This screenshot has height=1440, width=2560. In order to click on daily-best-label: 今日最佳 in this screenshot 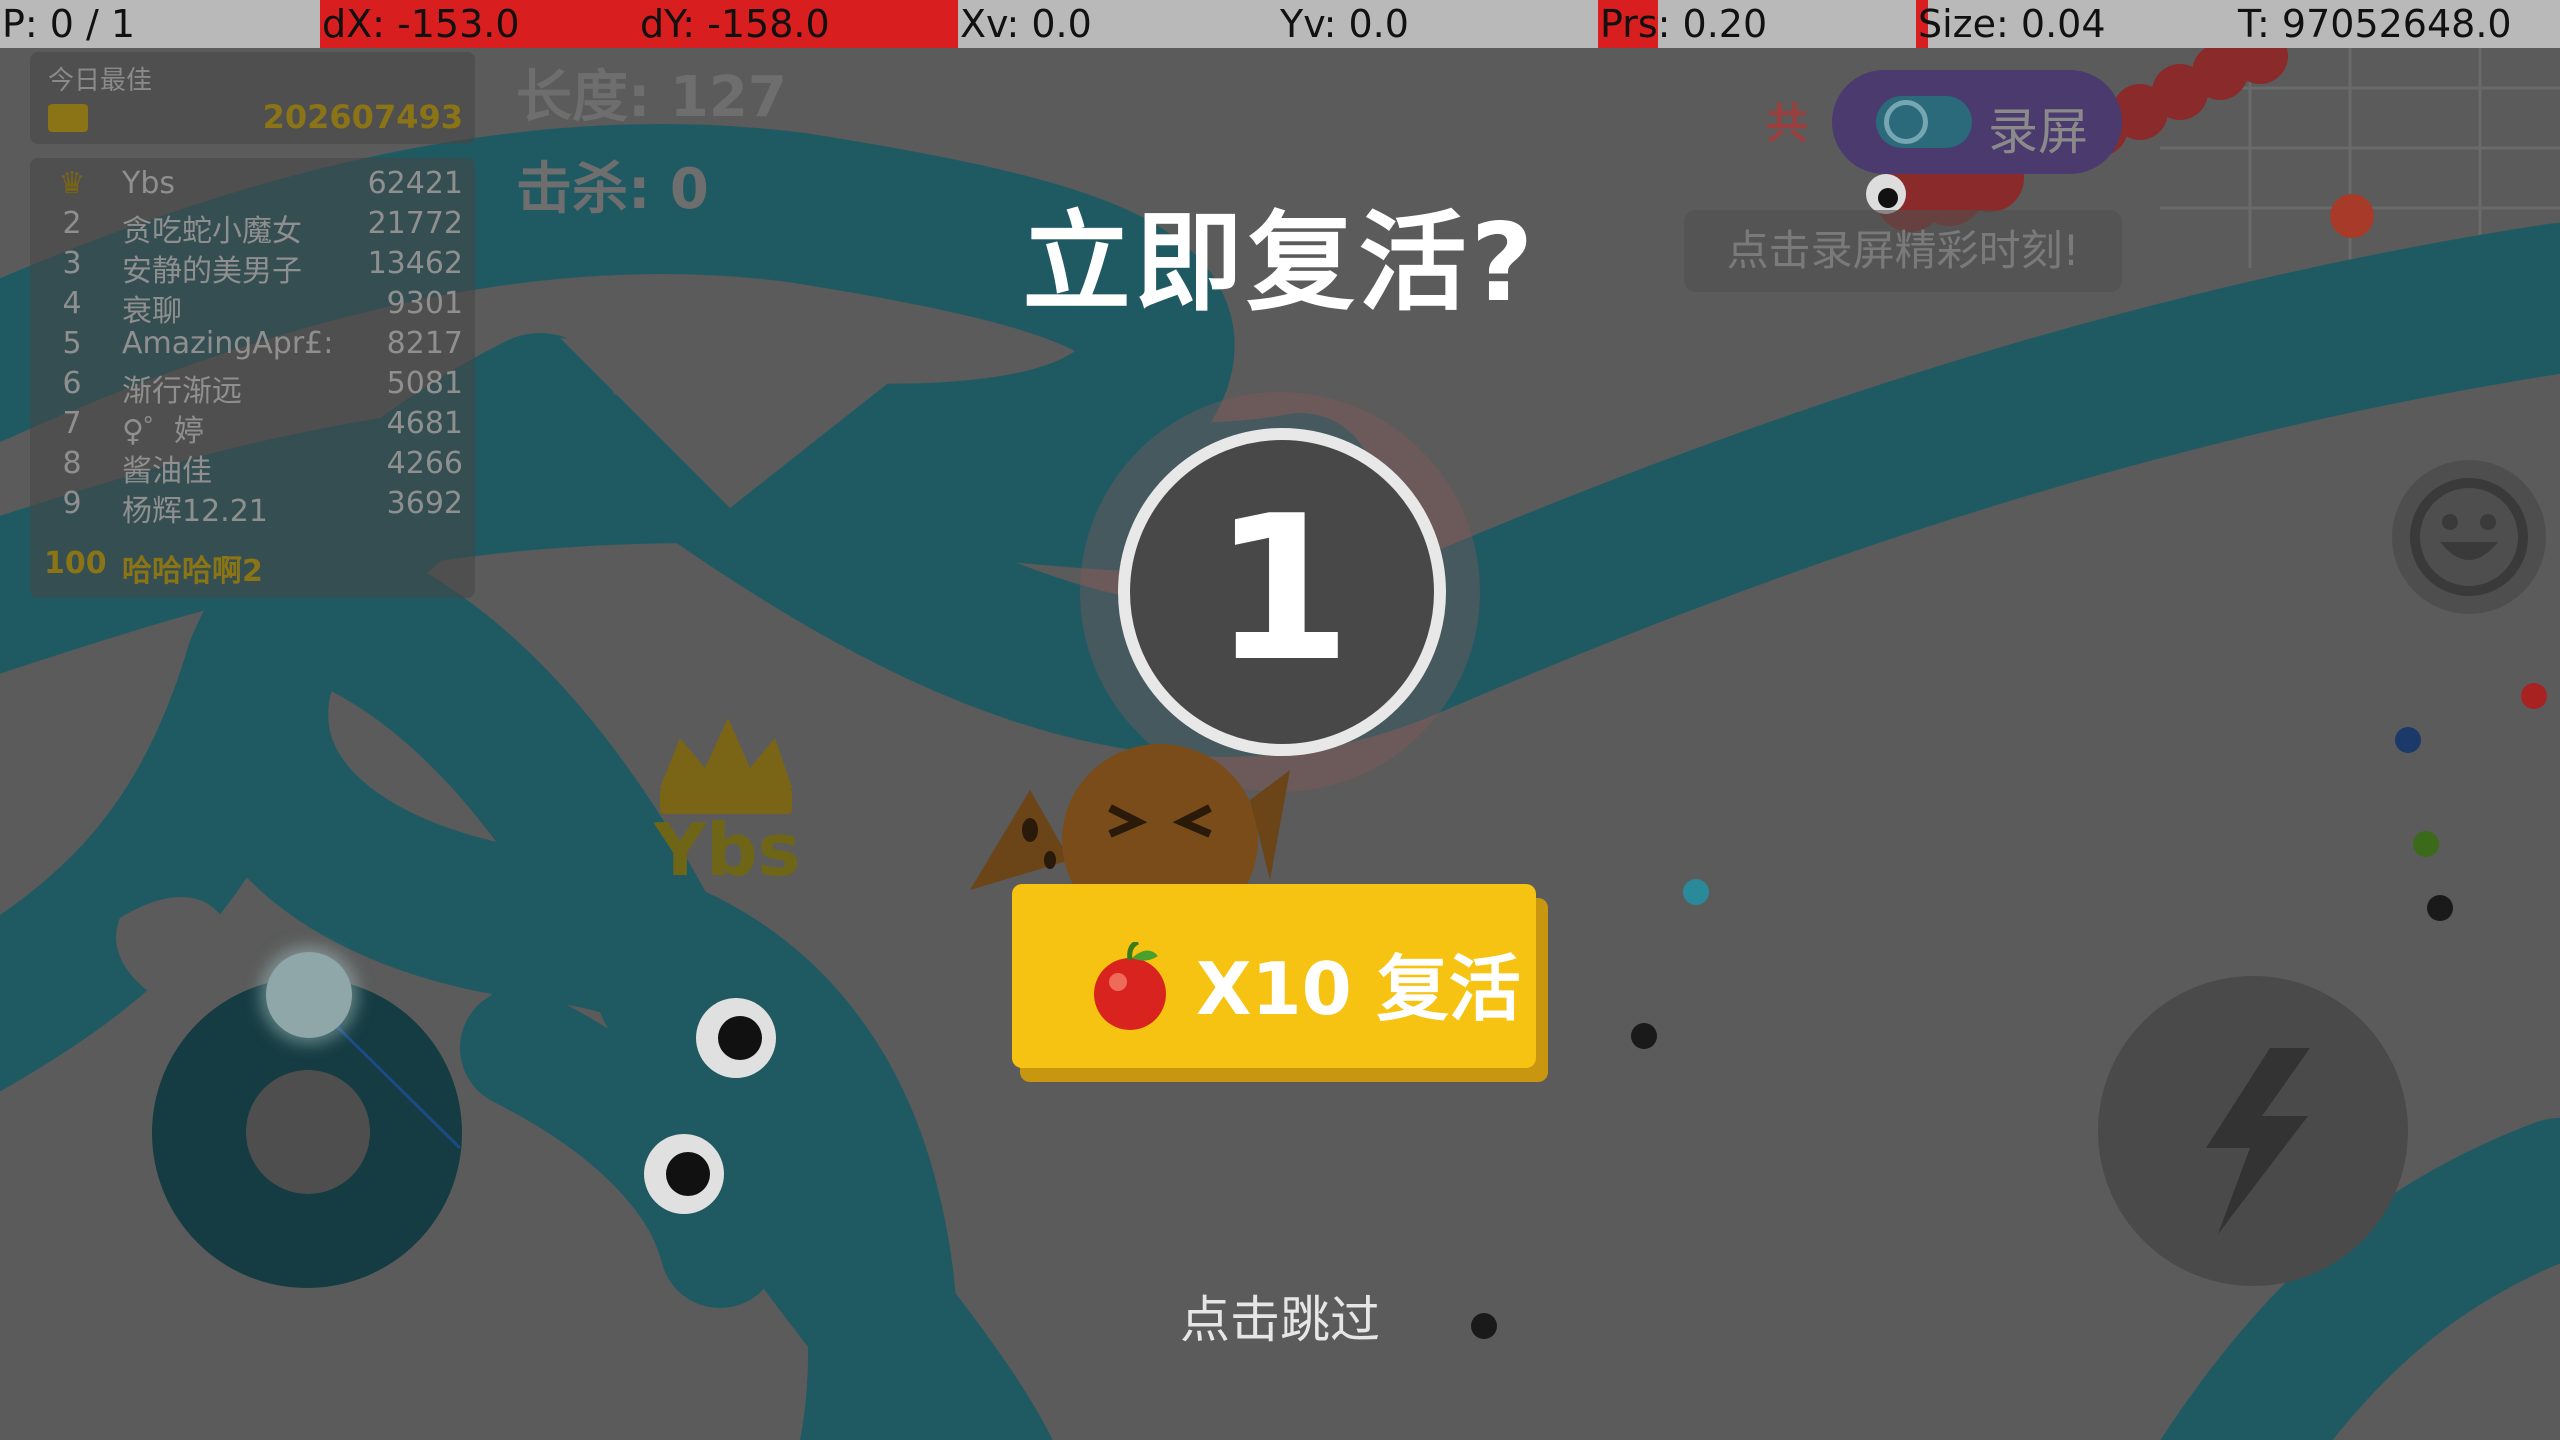, I will do `click(100, 81)`.